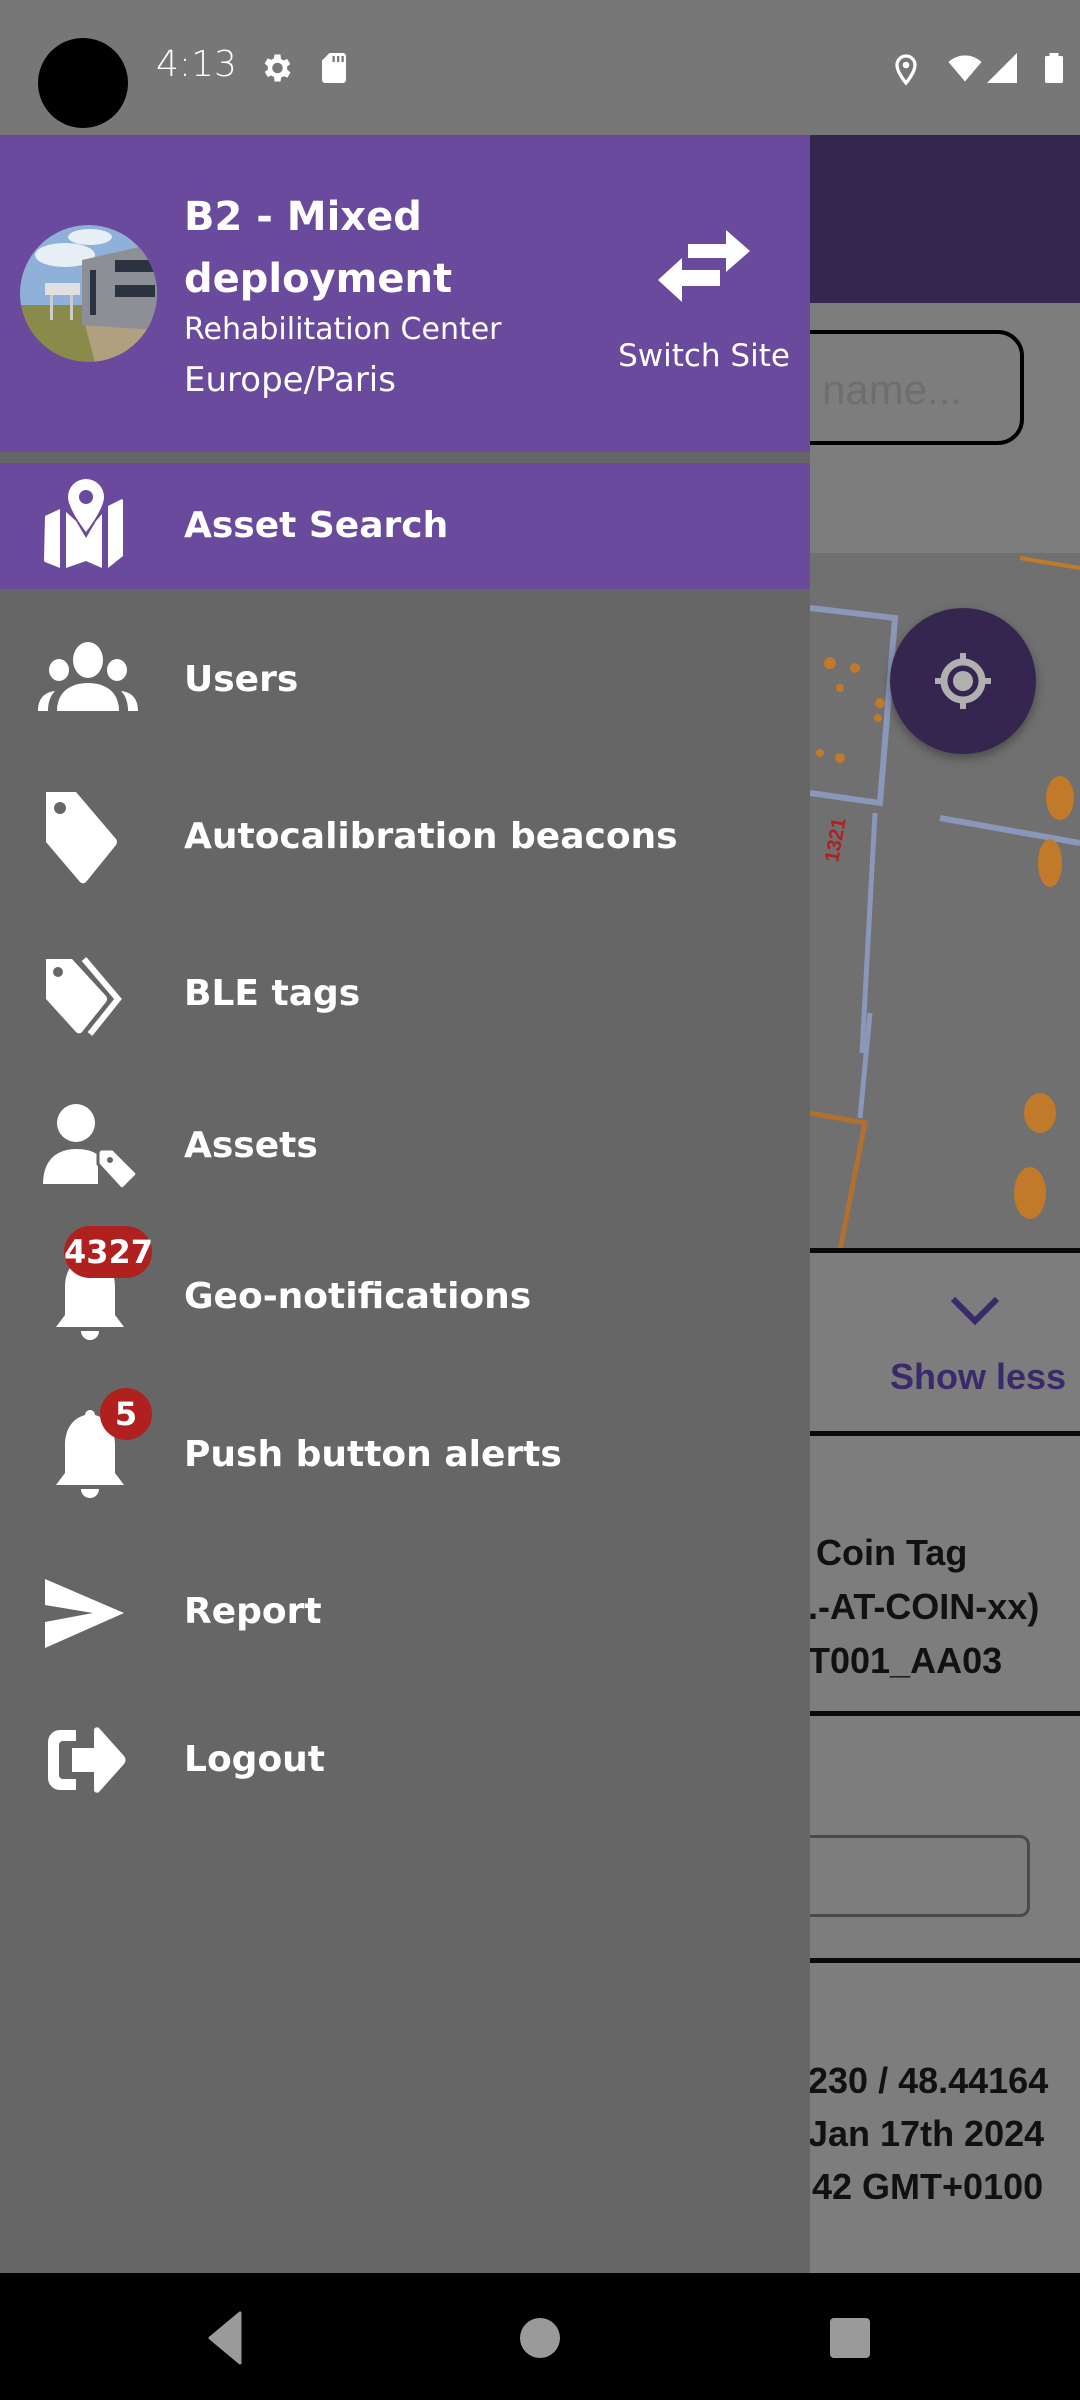  I want to click on site-photo, so click(88, 293).